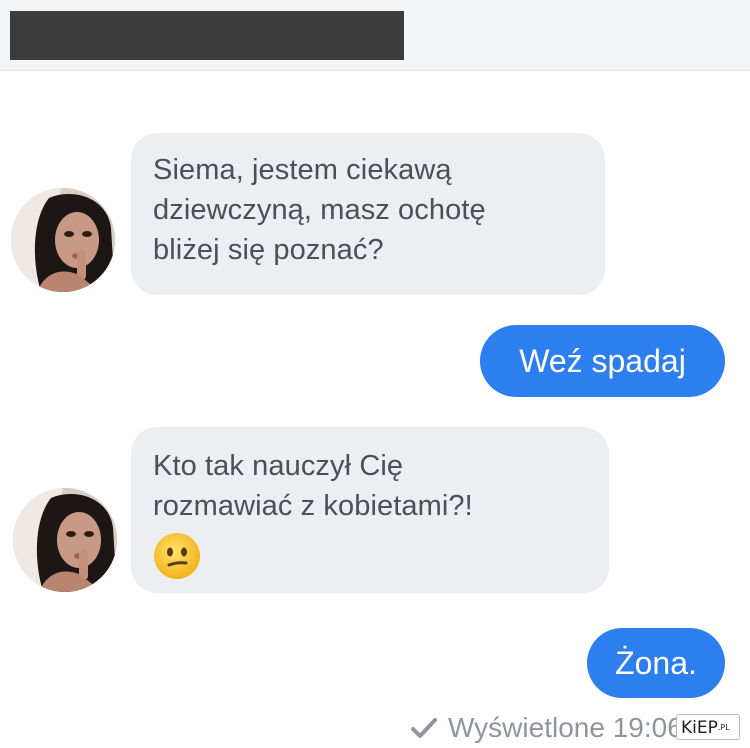  I want to click on check-icon, so click(424, 728).